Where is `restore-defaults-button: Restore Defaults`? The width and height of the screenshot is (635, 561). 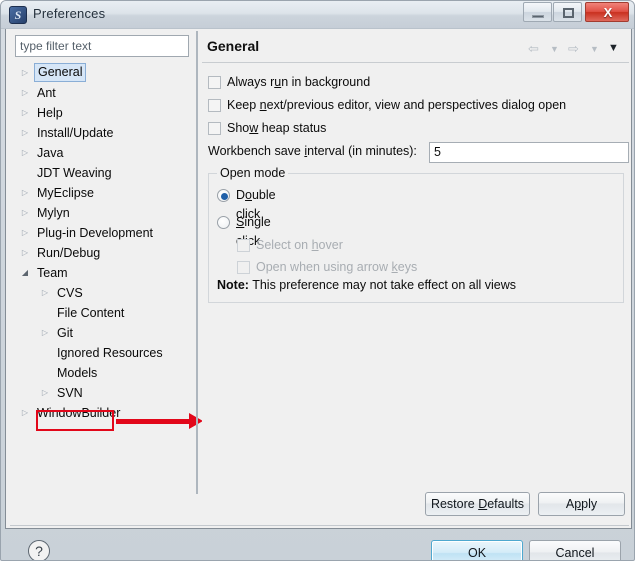
restore-defaults-button: Restore Defaults is located at coordinates (477, 504).